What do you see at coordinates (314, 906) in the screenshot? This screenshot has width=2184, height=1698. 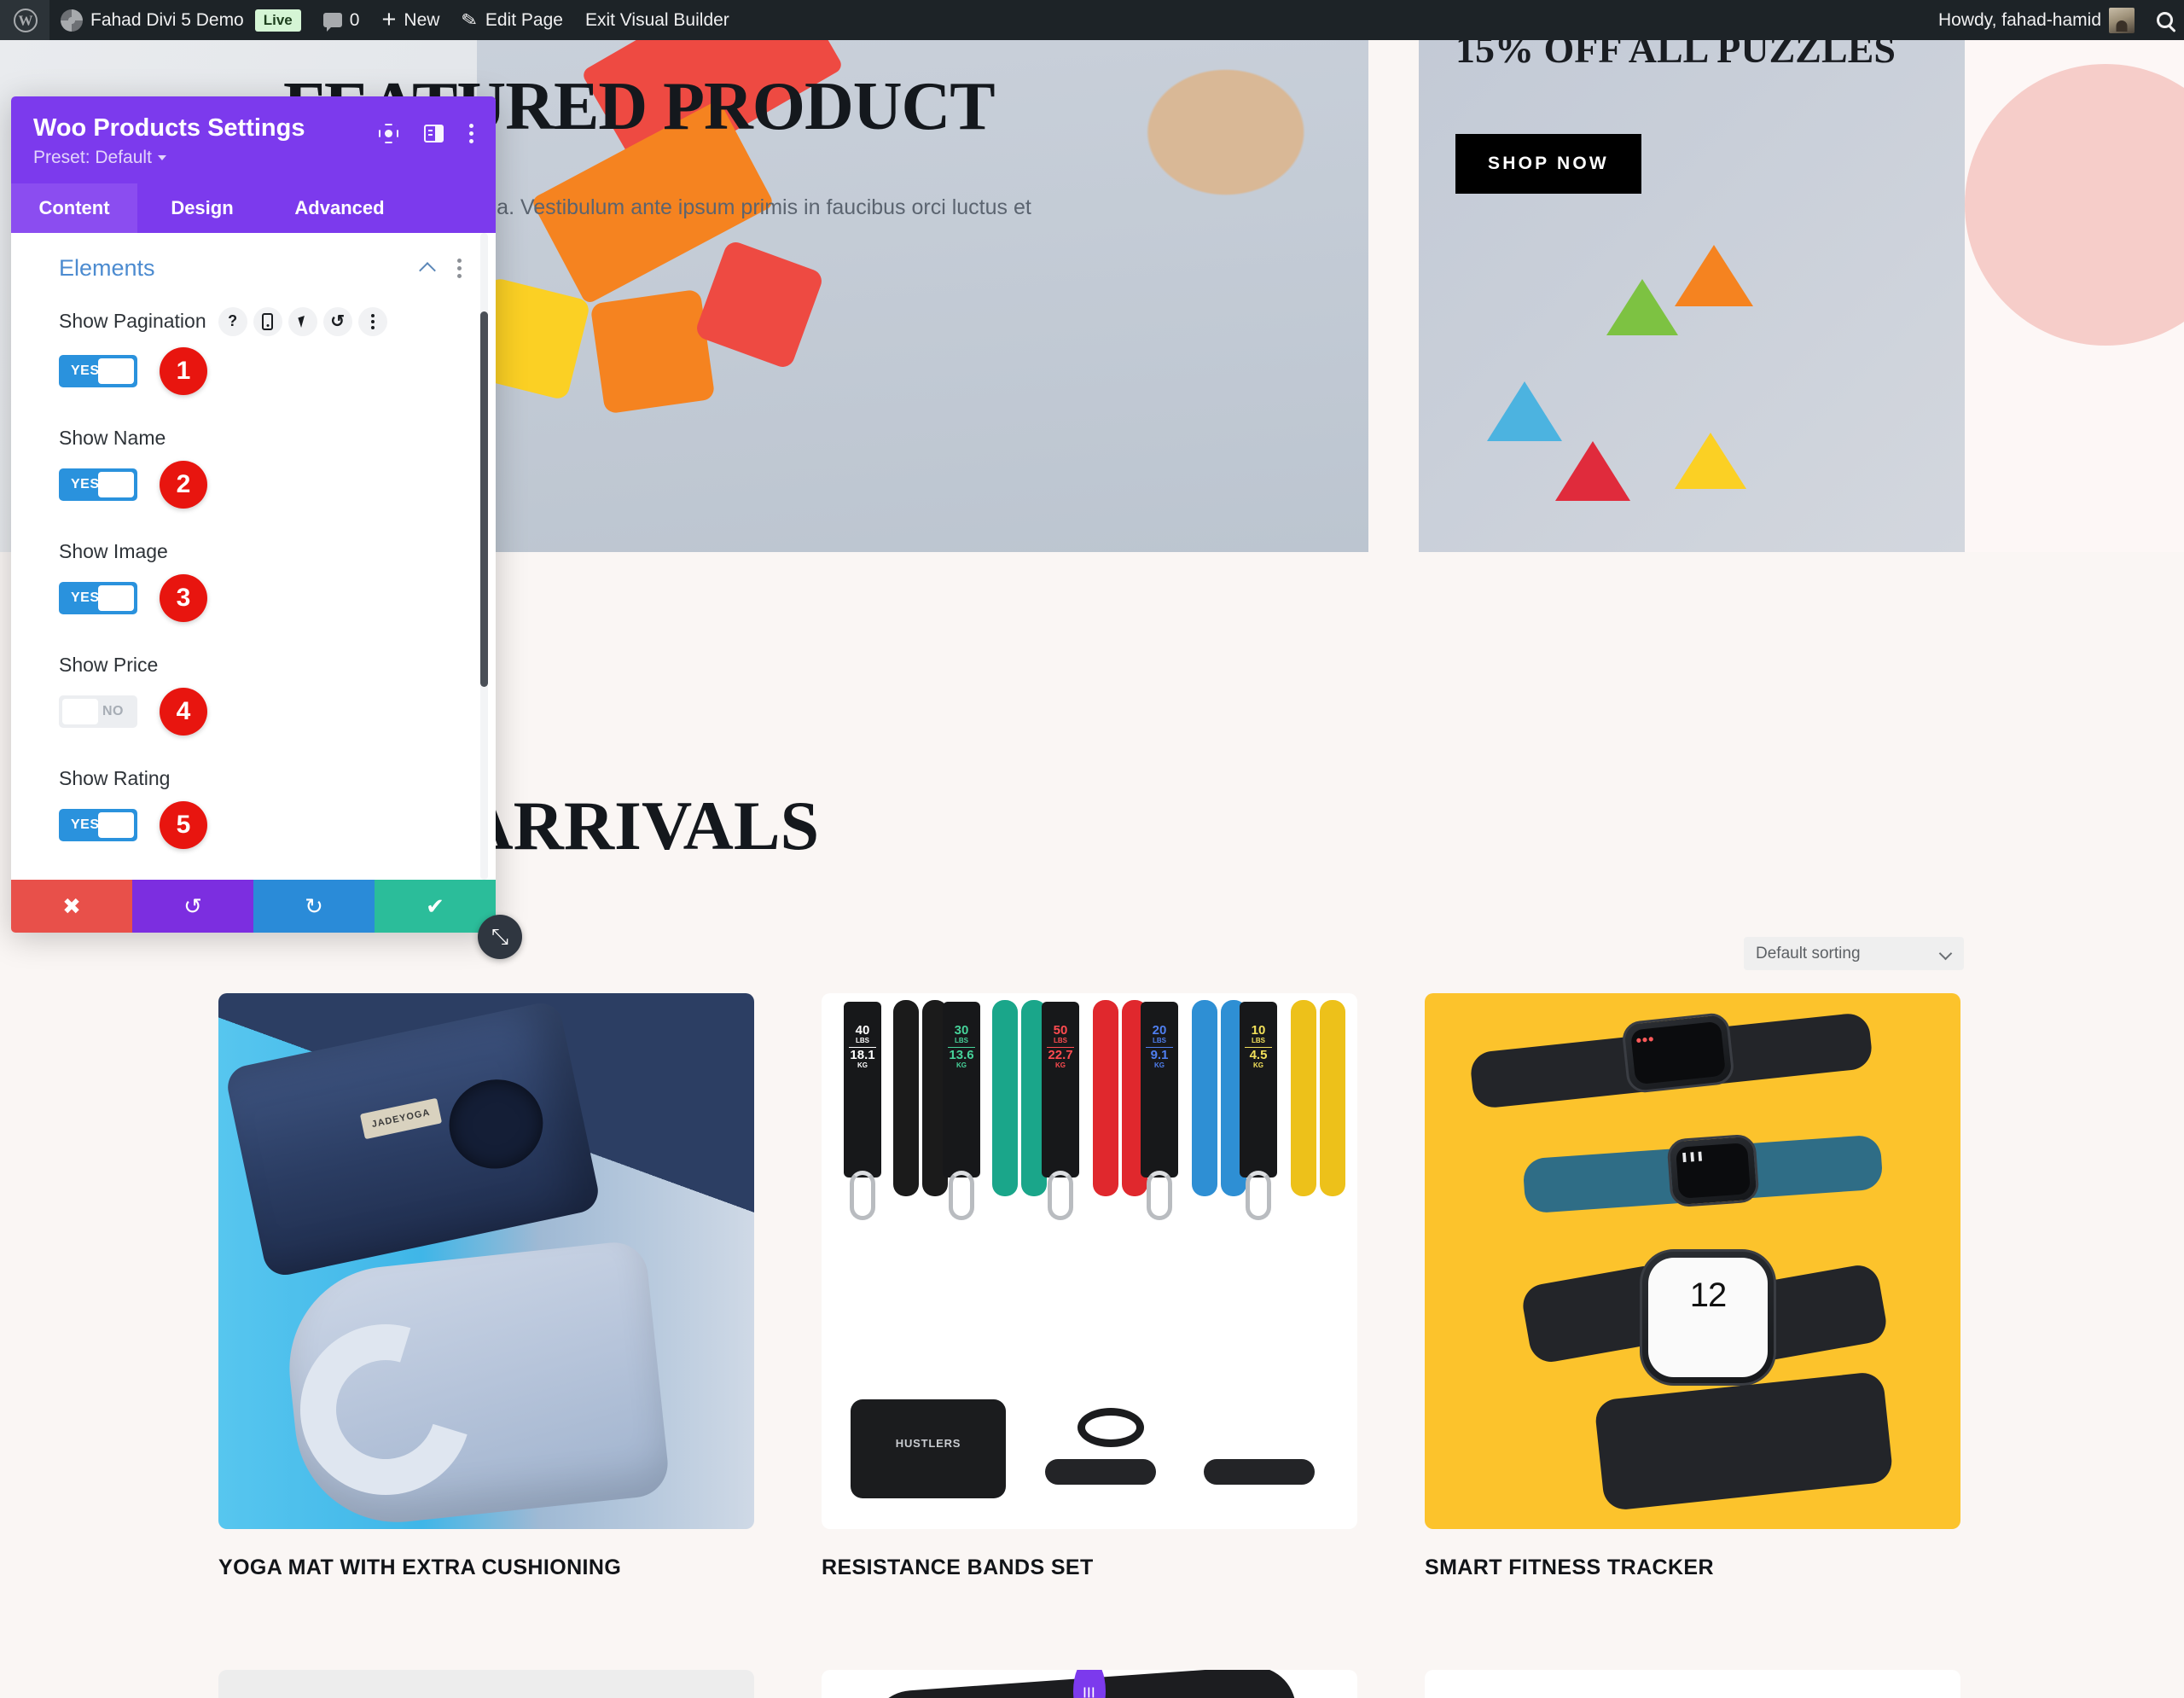 I see `redo-button: ↻` at bounding box center [314, 906].